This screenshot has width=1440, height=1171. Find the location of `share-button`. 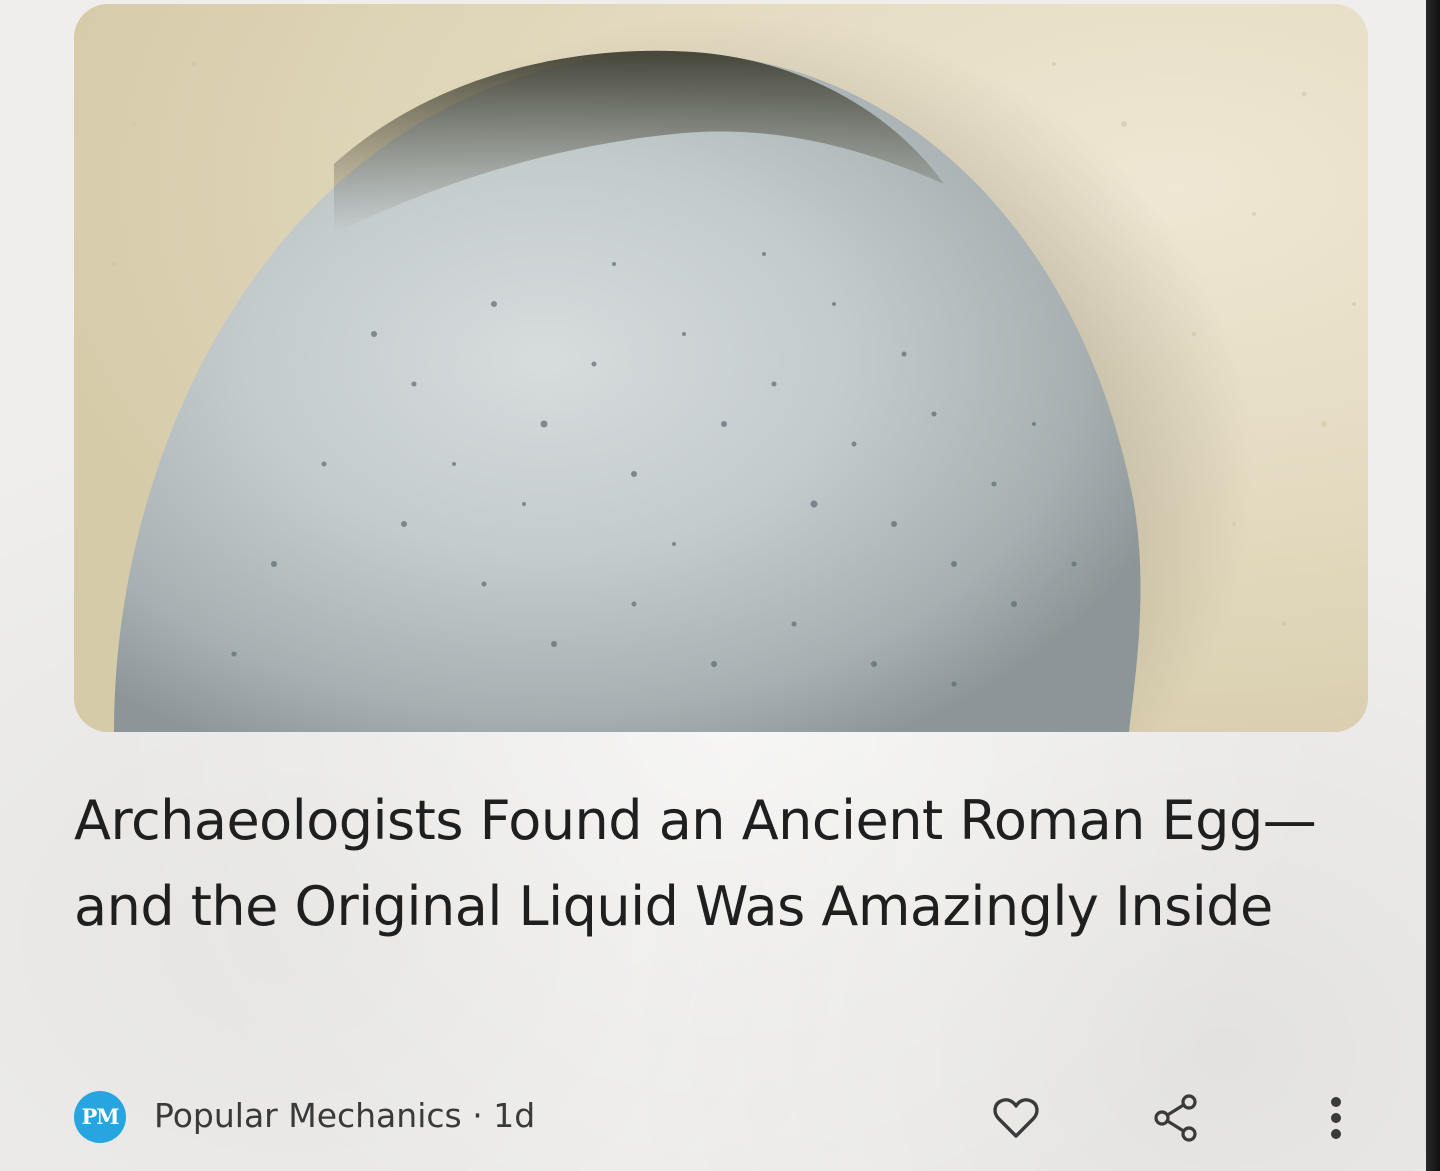

share-button is located at coordinates (1176, 1118).